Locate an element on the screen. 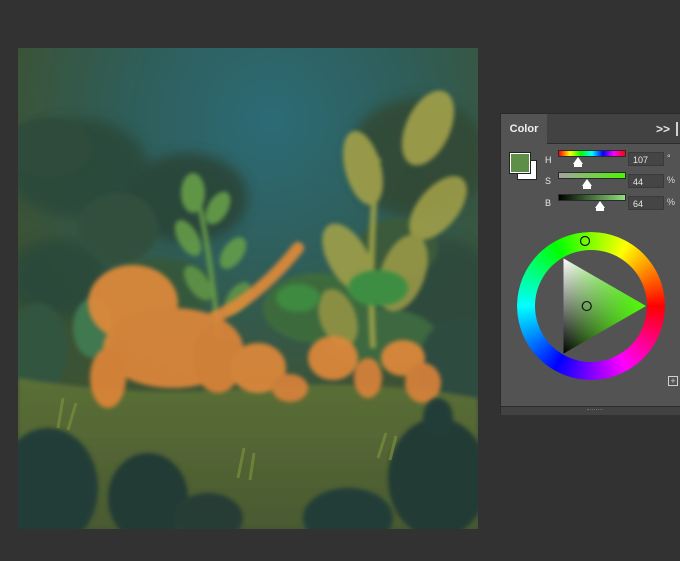 The height and width of the screenshot is (561, 680). brightness-slider-thumb is located at coordinates (600, 206).